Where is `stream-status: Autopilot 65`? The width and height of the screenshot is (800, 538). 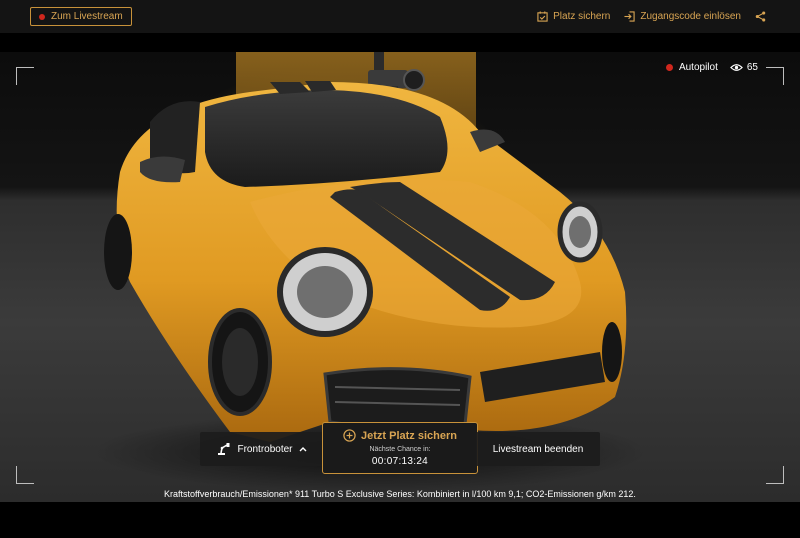 stream-status: Autopilot 65 is located at coordinates (711, 67).